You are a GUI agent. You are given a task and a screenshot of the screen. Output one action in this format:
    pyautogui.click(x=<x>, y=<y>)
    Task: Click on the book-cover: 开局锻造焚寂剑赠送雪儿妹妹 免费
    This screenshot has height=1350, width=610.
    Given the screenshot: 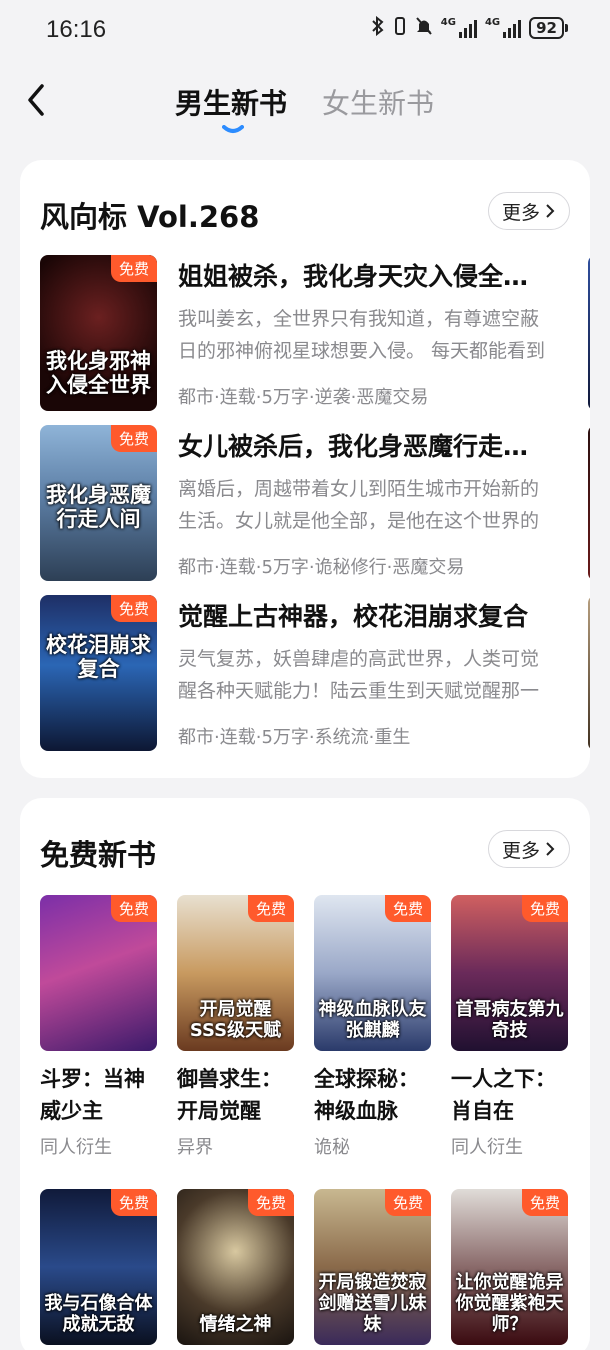 What is the action you would take?
    pyautogui.click(x=372, y=1267)
    